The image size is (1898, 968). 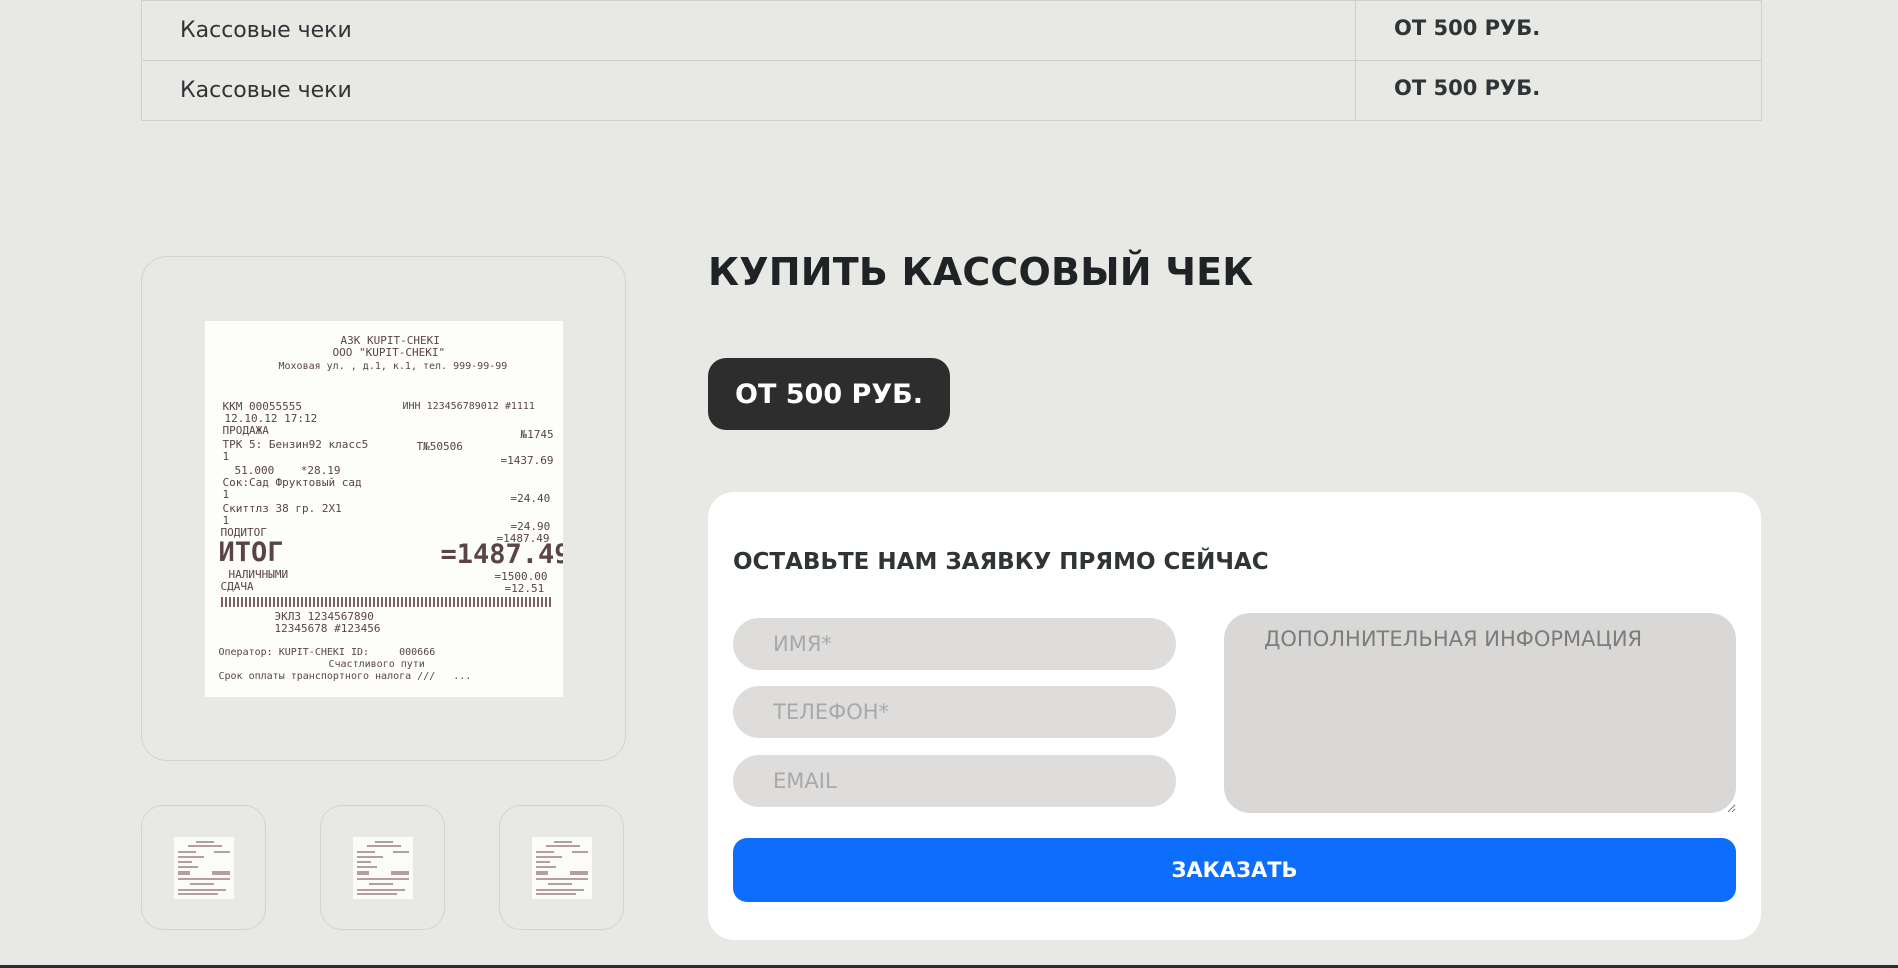 What do you see at coordinates (287, 470) in the screenshot?
I see `receipt-line: 51.000 *28.19` at bounding box center [287, 470].